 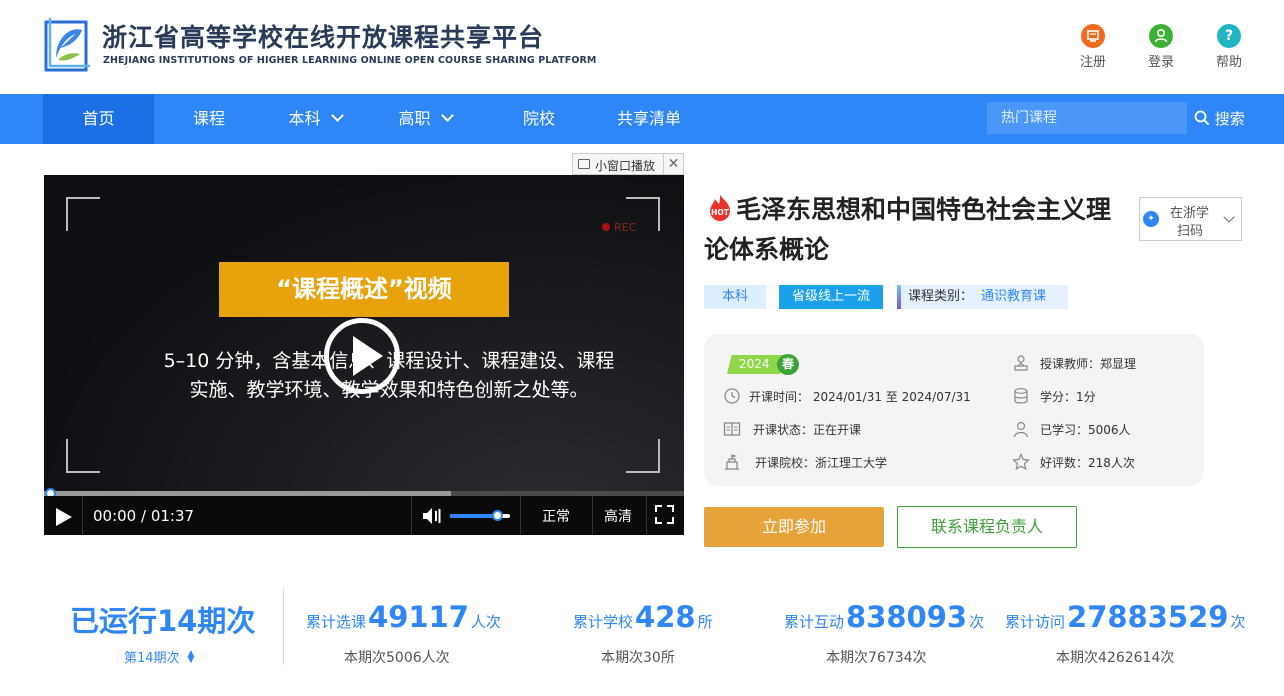 What do you see at coordinates (732, 396) in the screenshot?
I see `clock-icon` at bounding box center [732, 396].